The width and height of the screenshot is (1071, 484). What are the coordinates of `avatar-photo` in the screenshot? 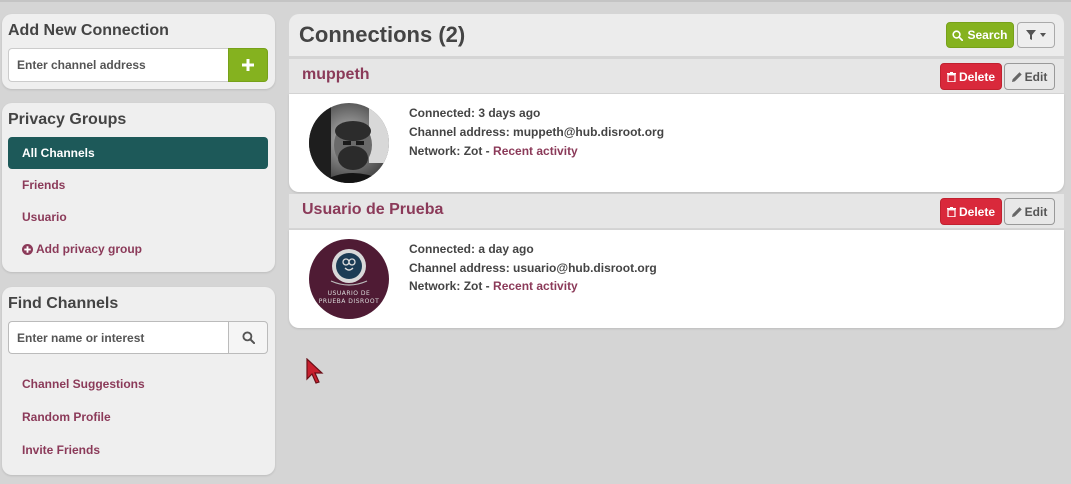 It's located at (349, 143).